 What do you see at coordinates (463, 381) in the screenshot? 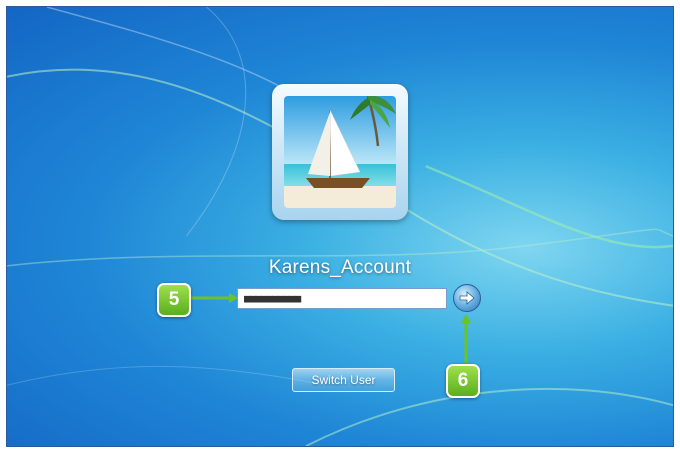
I see `step-6-badge: 6` at bounding box center [463, 381].